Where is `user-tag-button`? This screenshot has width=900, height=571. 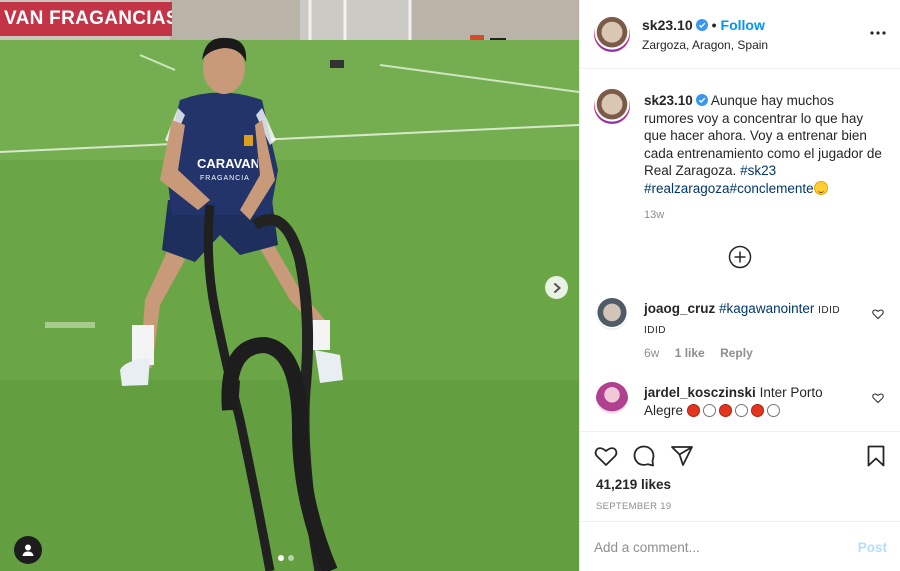 user-tag-button is located at coordinates (28, 550).